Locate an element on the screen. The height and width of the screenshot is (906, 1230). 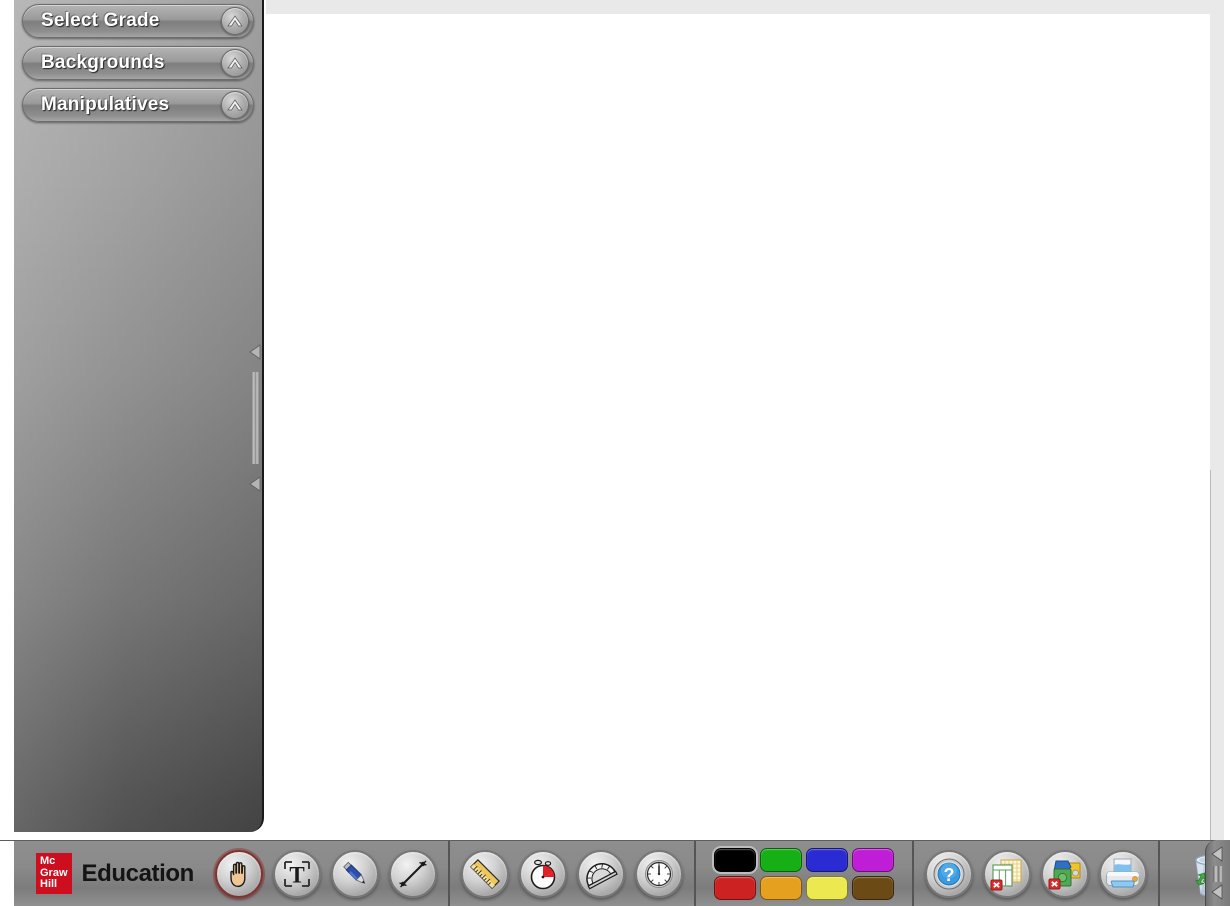
line-tool is located at coordinates (412, 873).